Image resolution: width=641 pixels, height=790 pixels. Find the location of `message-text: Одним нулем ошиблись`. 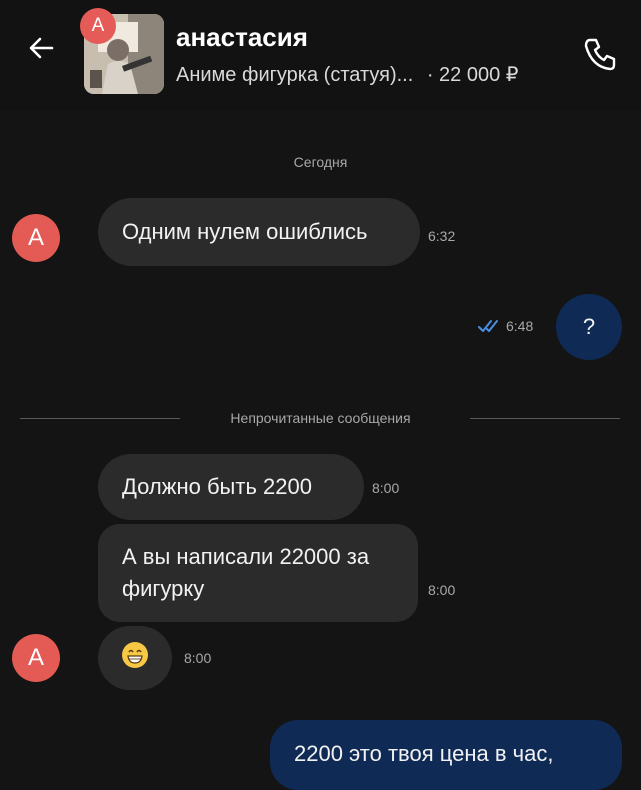

message-text: Одним нулем ошиблись is located at coordinates (245, 231).